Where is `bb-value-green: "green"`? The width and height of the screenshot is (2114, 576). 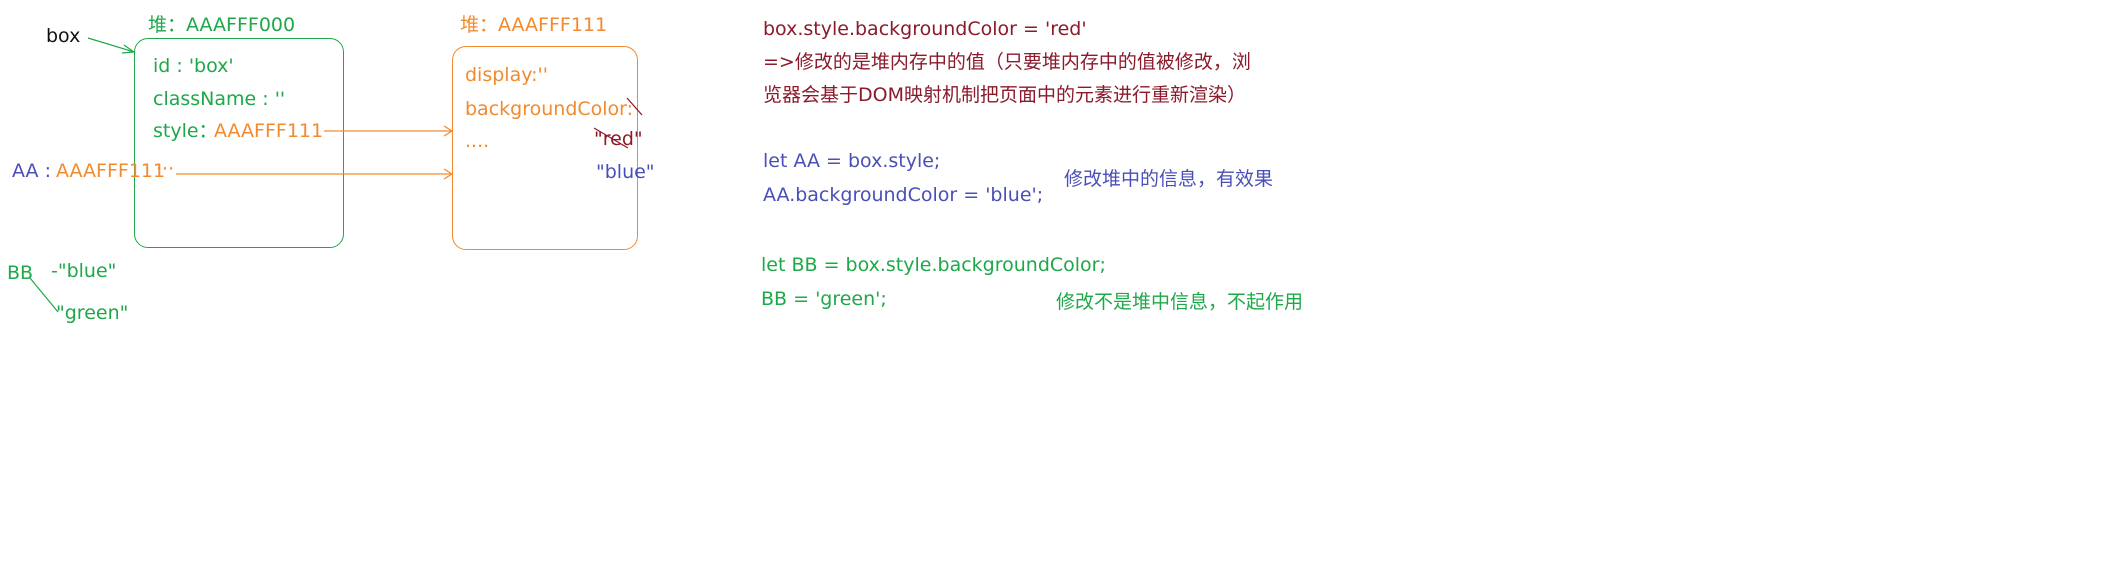
bb-value-green: "green" is located at coordinates (92, 313).